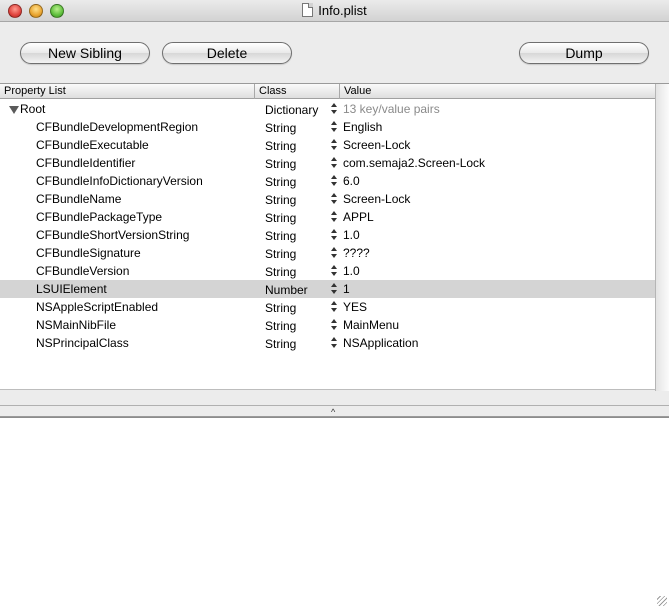 The height and width of the screenshot is (608, 669). Describe the element at coordinates (327, 235) in the screenshot. I see `table-row: CFBundleShortVersionString String 1.0` at that location.